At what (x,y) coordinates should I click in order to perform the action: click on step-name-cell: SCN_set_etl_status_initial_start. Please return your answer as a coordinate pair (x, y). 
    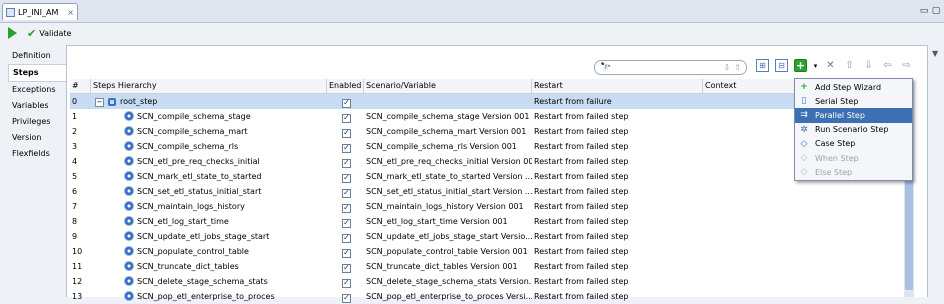
    Looking at the image, I should click on (209, 191).